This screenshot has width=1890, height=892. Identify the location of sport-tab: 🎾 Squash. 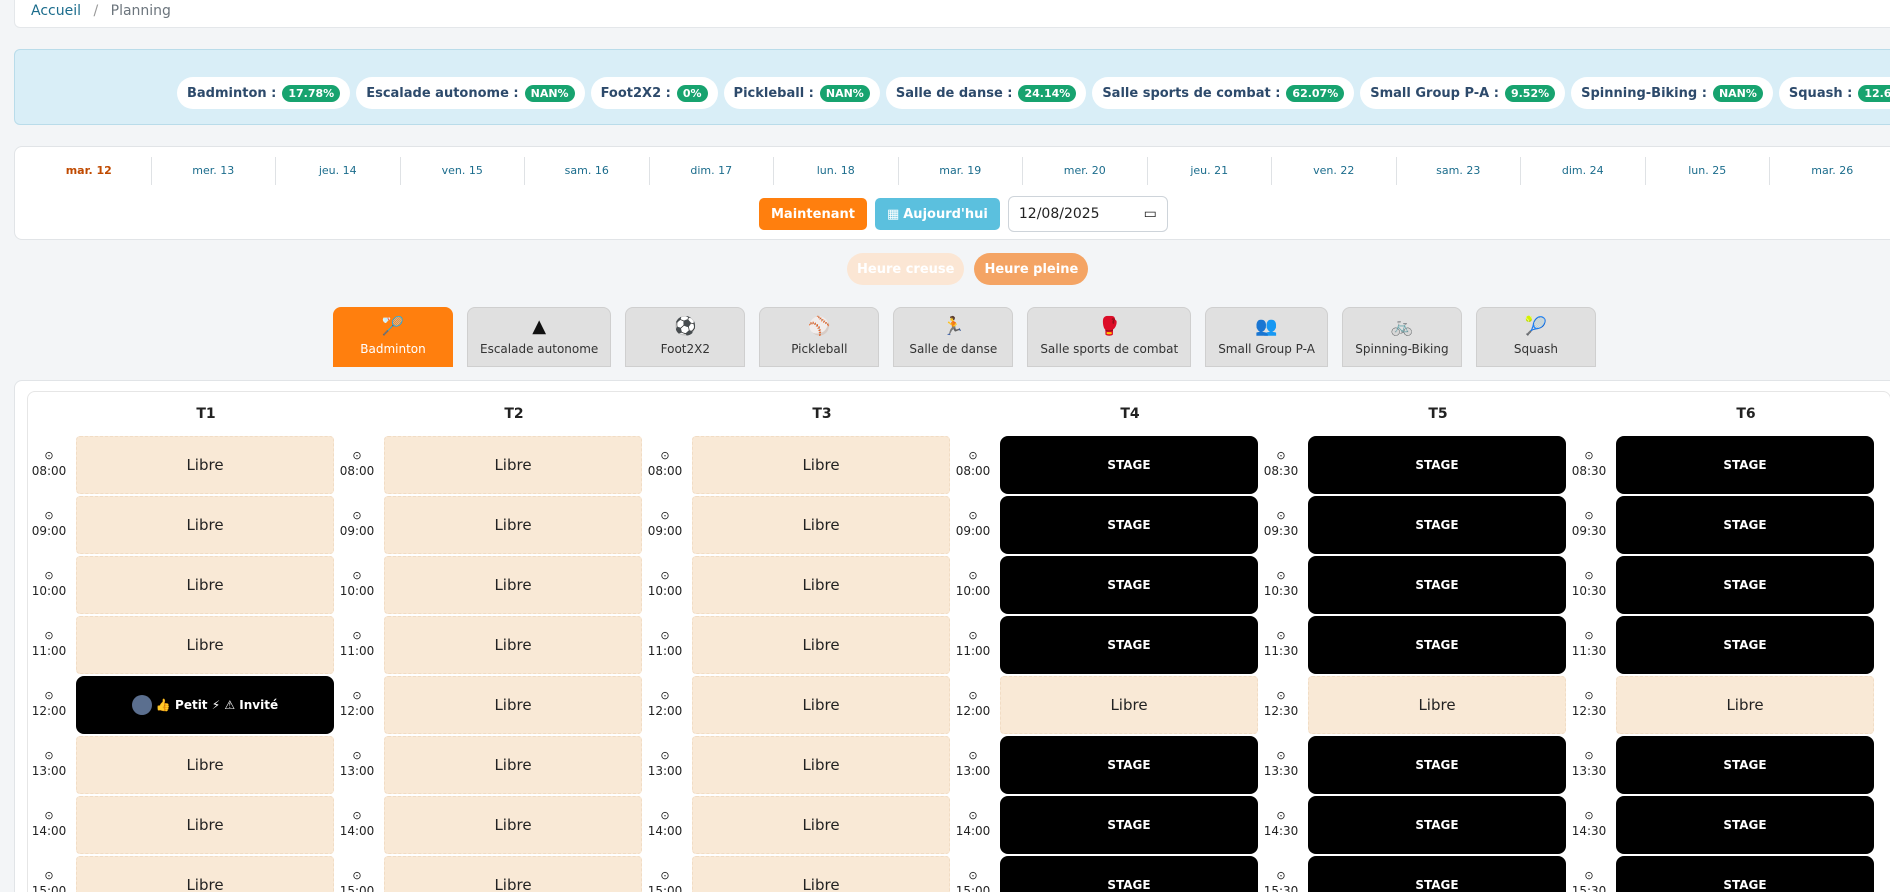
(1535, 337).